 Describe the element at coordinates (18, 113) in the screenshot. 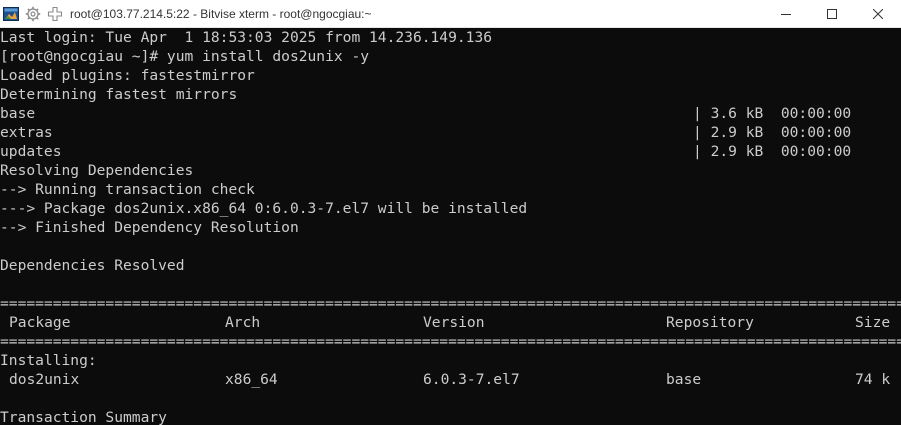

I see `repo-name: base` at that location.